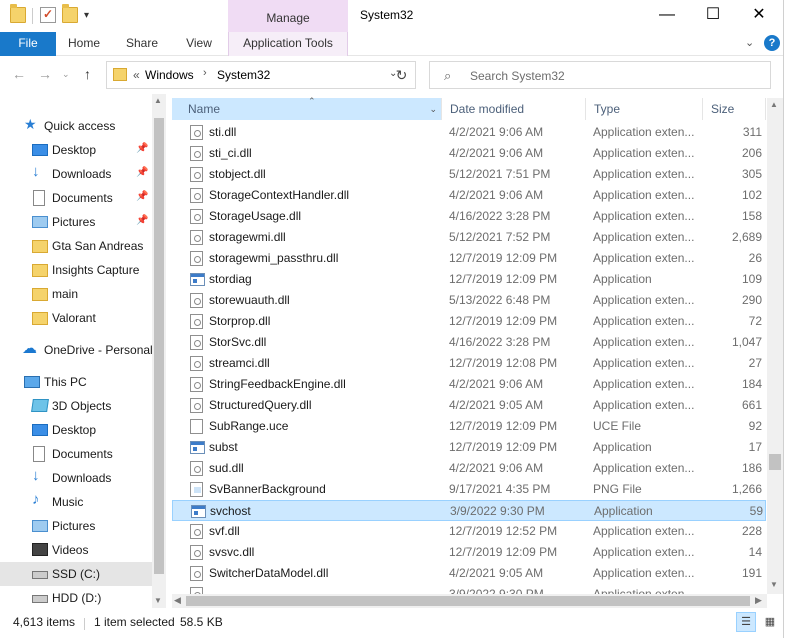  What do you see at coordinates (307, 108) in the screenshot?
I see `column-header-name: ⌃ Name ⌄` at bounding box center [307, 108].